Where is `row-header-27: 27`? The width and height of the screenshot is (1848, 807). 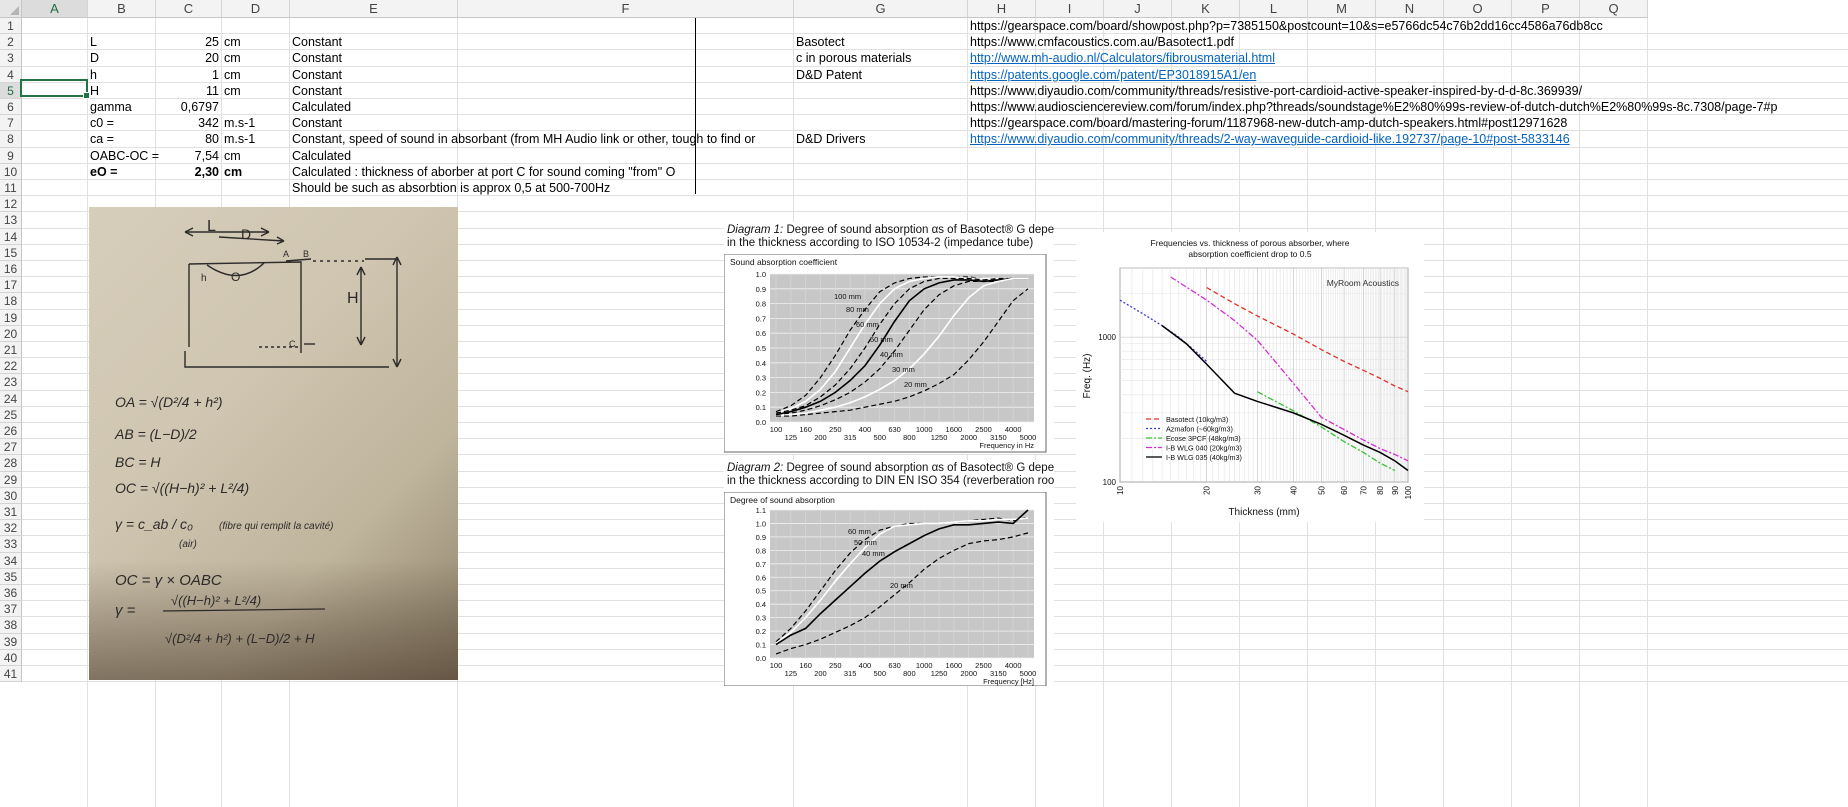
row-header-27: 27 is located at coordinates (11, 447).